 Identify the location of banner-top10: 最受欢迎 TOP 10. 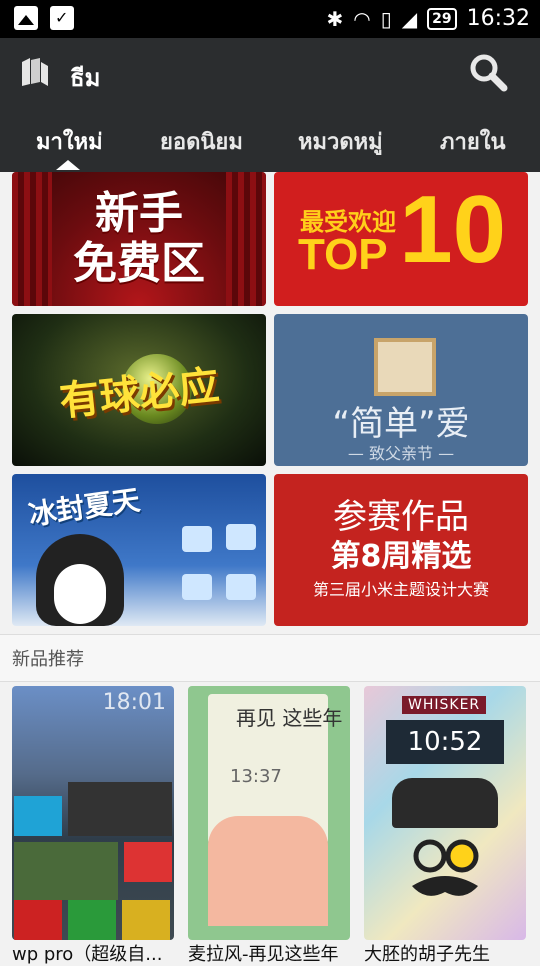
(401, 239).